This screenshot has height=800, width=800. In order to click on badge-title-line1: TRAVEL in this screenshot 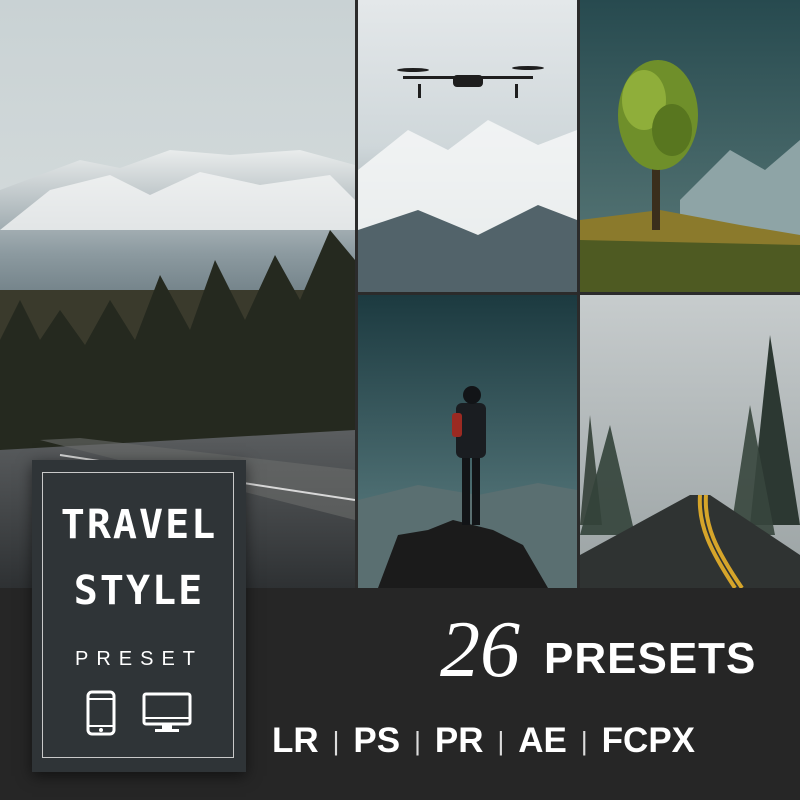, I will do `click(139, 525)`.